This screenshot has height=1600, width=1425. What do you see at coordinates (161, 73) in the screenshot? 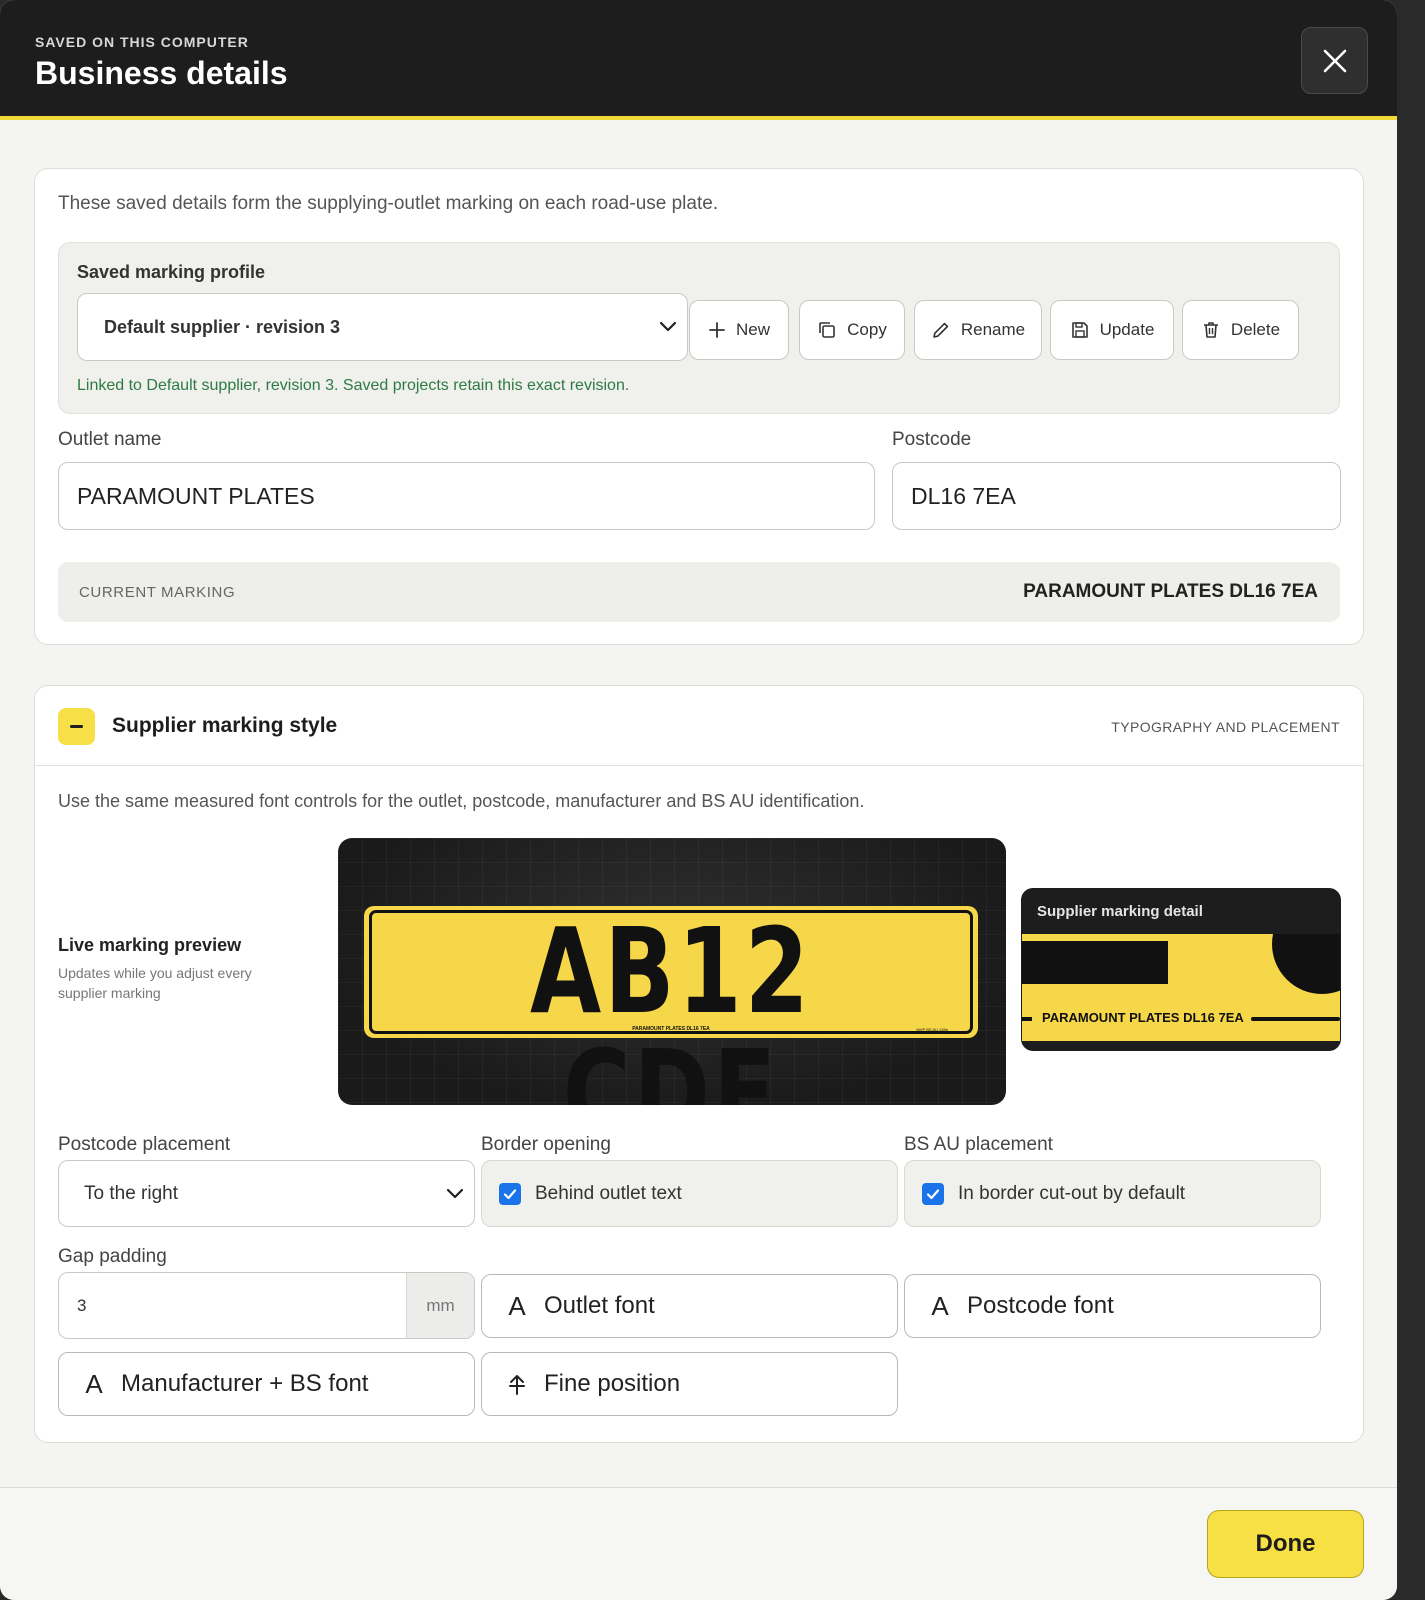
I see `dialog-title: Business details` at bounding box center [161, 73].